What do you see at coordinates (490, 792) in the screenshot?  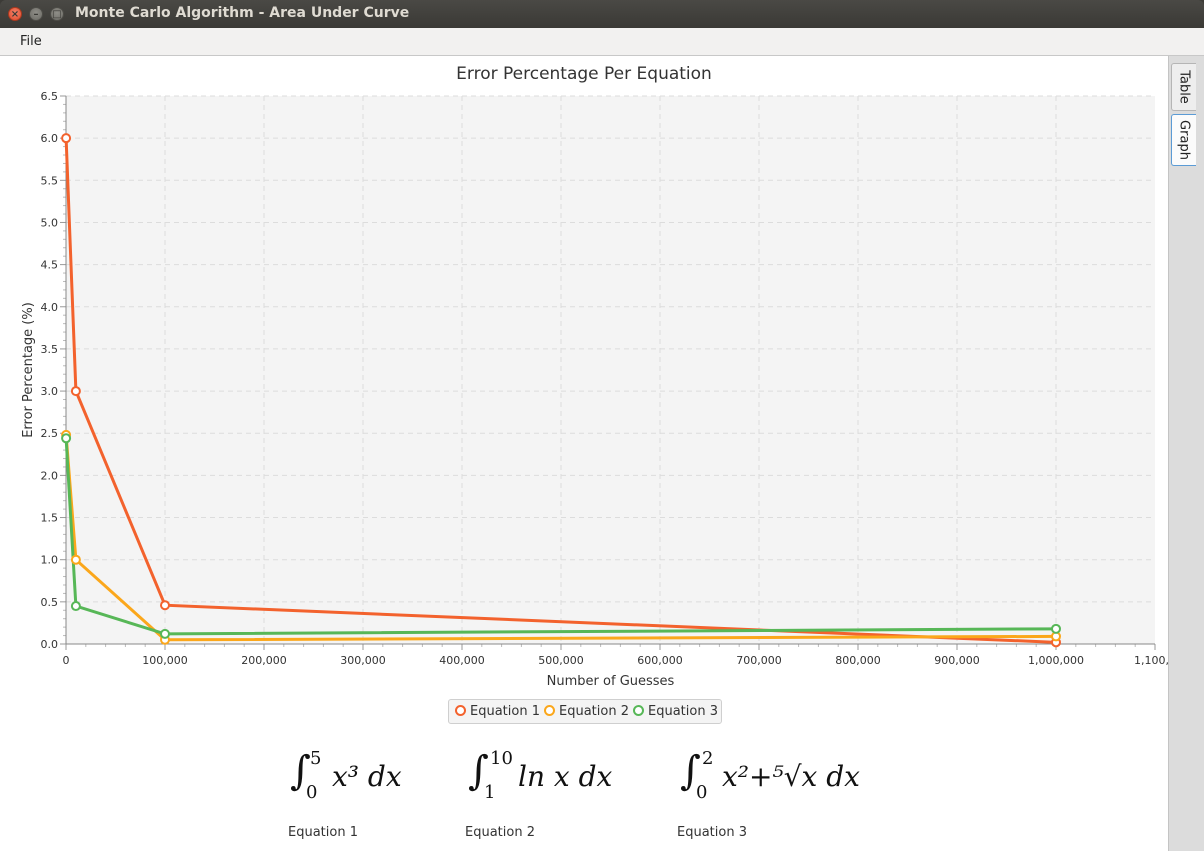 I see `lower-limit: 1` at bounding box center [490, 792].